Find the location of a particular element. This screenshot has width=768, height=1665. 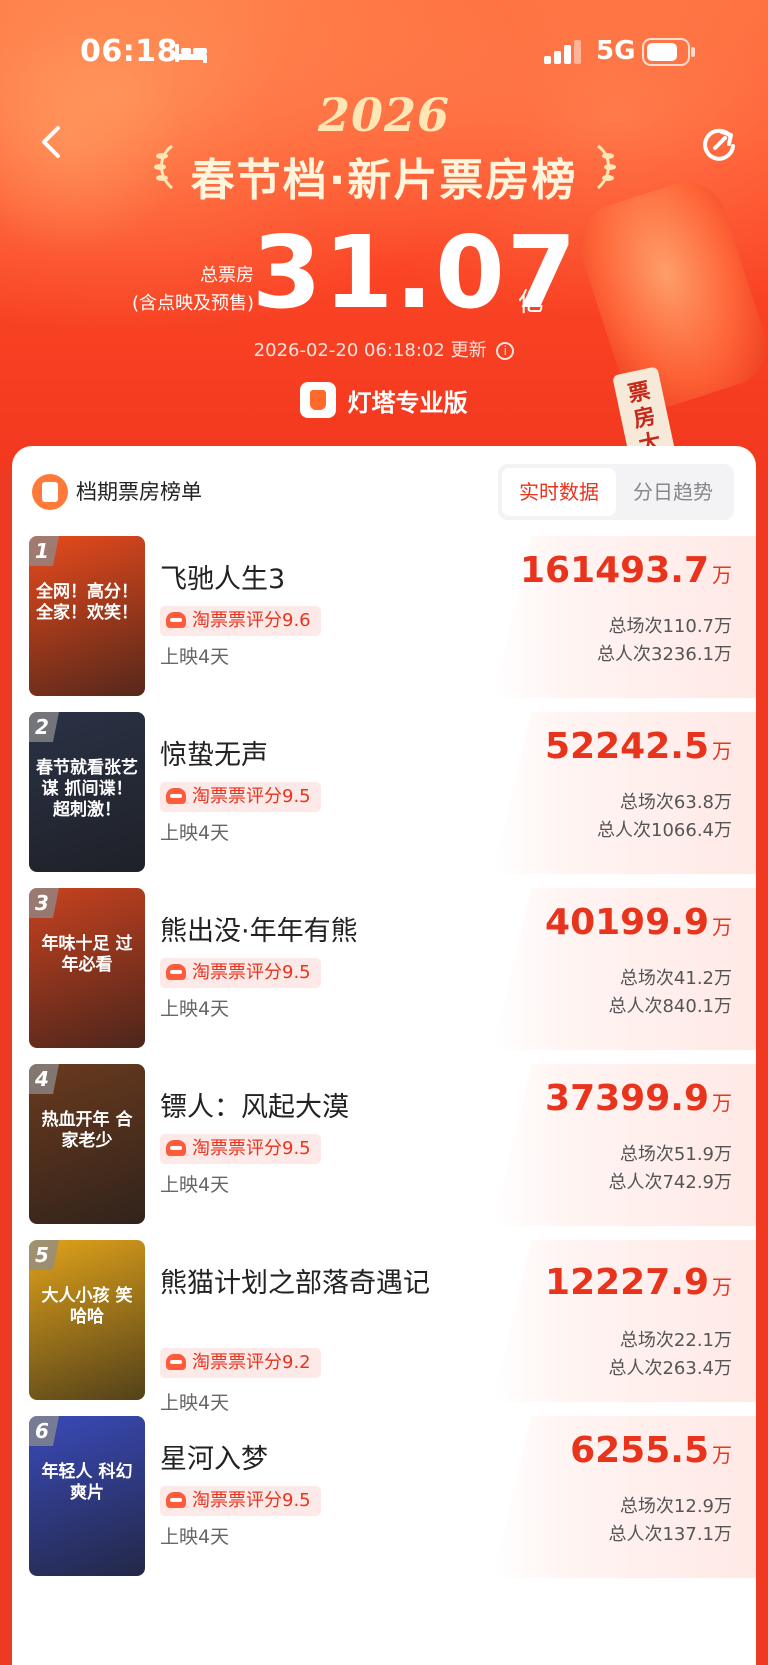

total-viewers: 总人次263.4万 is located at coordinates (670, 1368).